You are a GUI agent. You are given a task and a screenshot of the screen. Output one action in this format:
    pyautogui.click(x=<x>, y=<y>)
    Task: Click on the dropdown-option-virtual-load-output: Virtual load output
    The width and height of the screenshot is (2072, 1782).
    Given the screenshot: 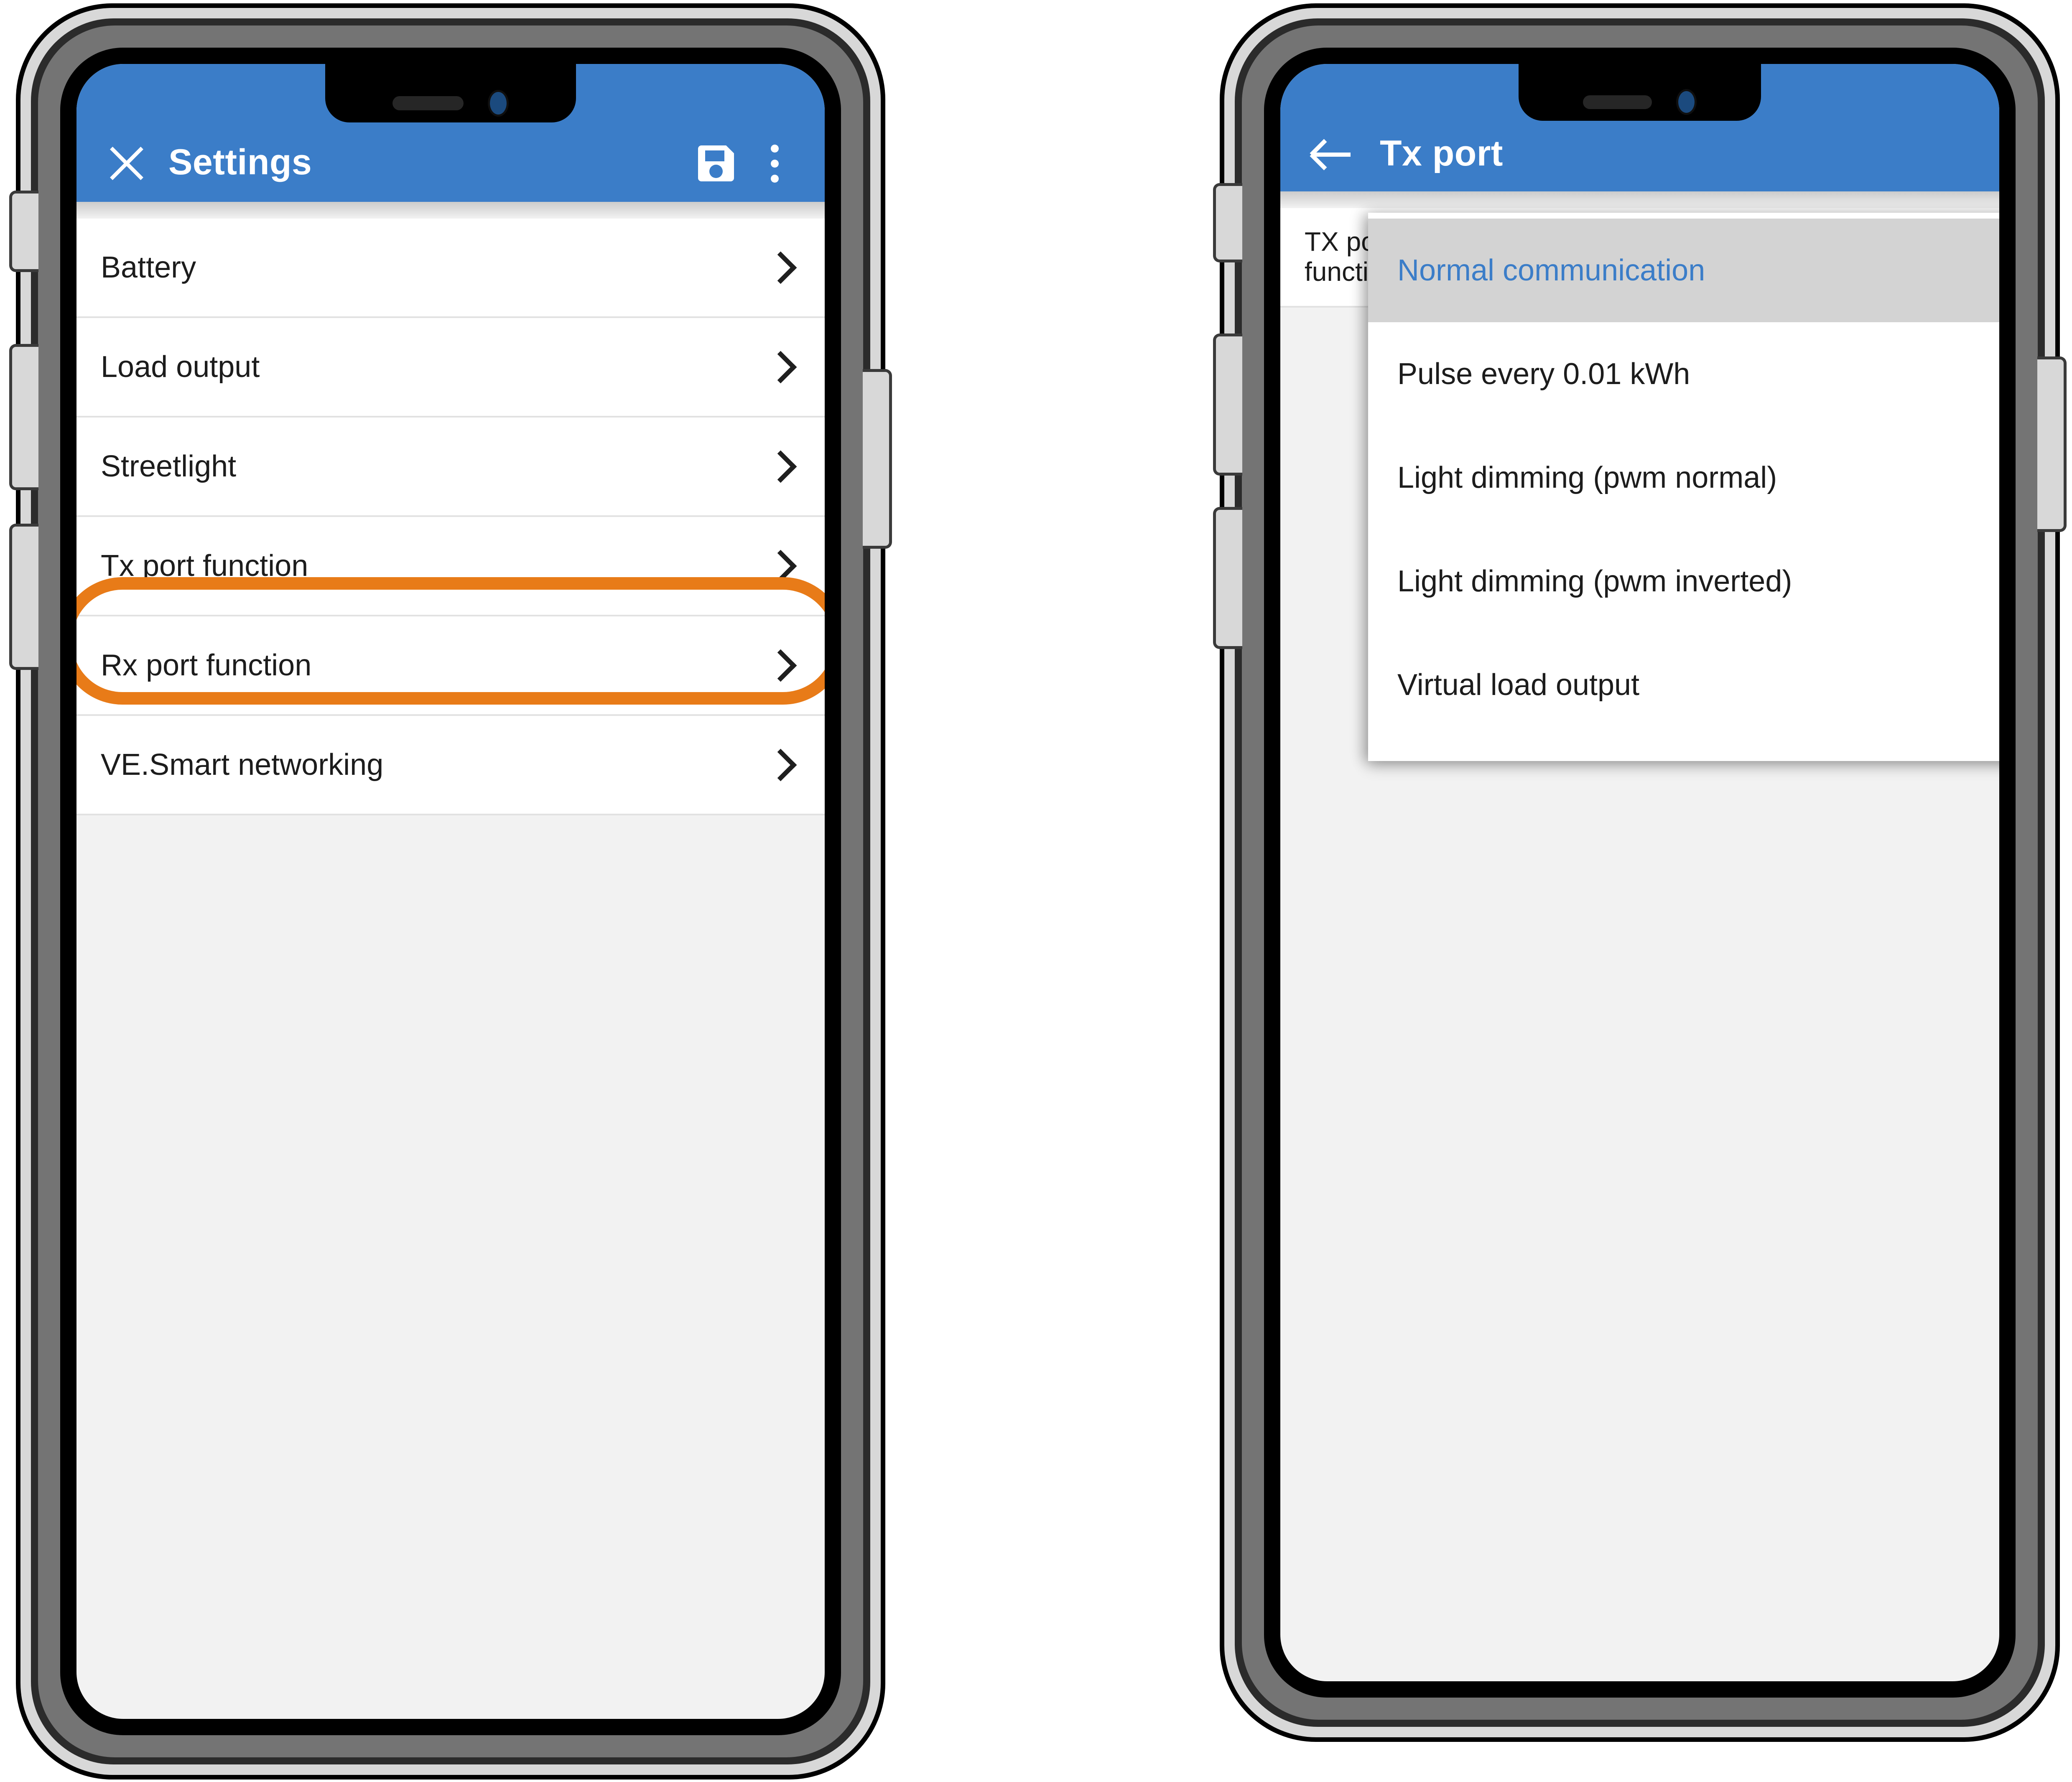 What is the action you would take?
    pyautogui.click(x=1683, y=685)
    